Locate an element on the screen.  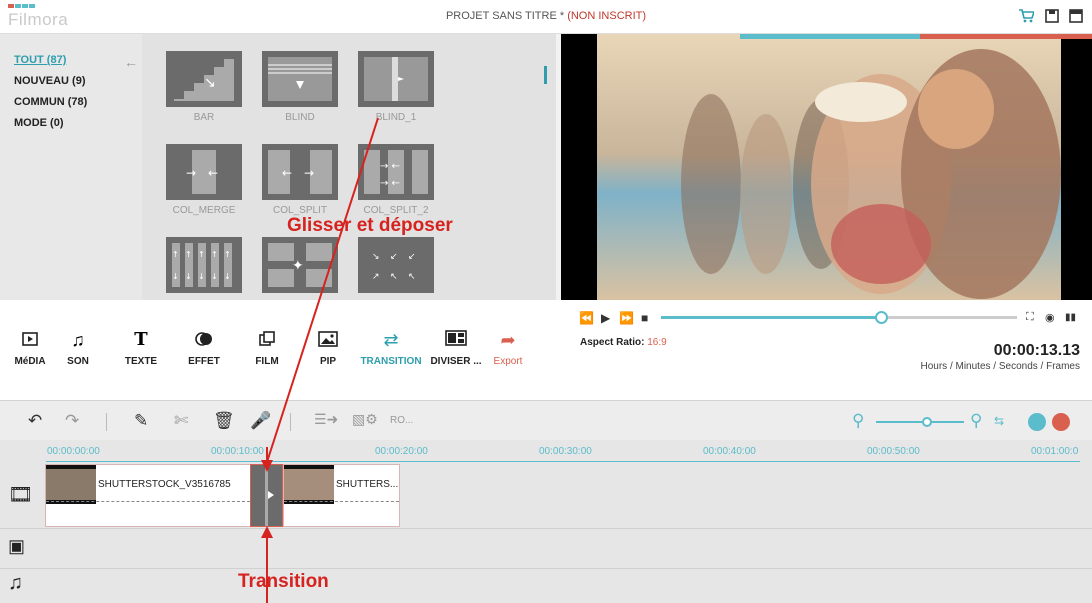
category-new: NOUVEAU (9) is located at coordinates (50, 81).